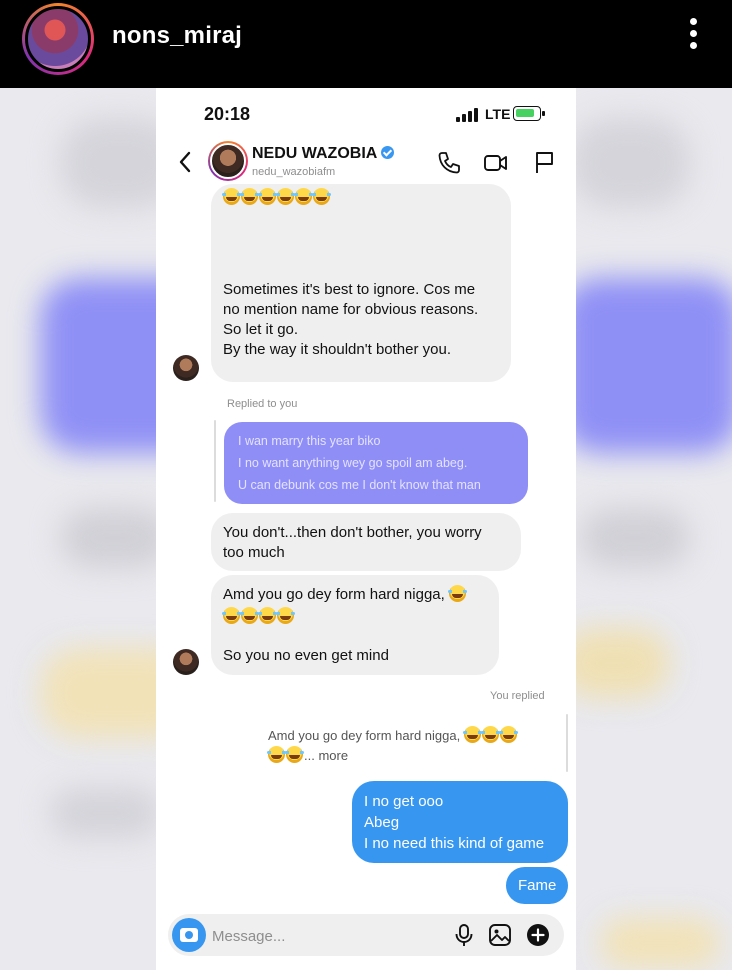 Image resolution: width=732 pixels, height=970 pixels. I want to click on chat-title: NEDU WAZOBIA, so click(323, 154).